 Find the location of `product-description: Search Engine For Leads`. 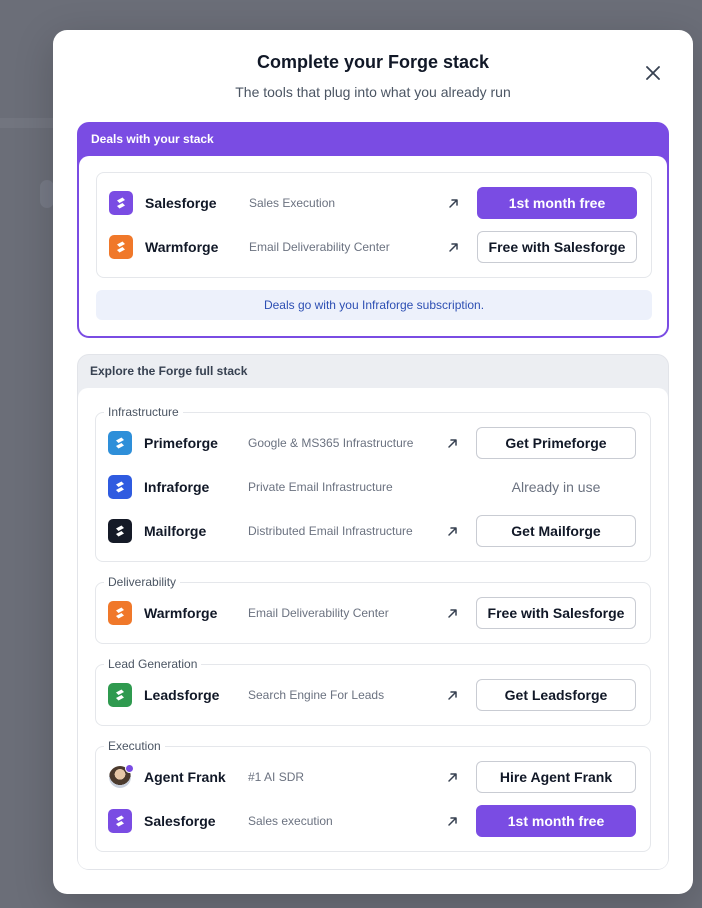

product-description: Search Engine For Leads is located at coordinates (316, 695).